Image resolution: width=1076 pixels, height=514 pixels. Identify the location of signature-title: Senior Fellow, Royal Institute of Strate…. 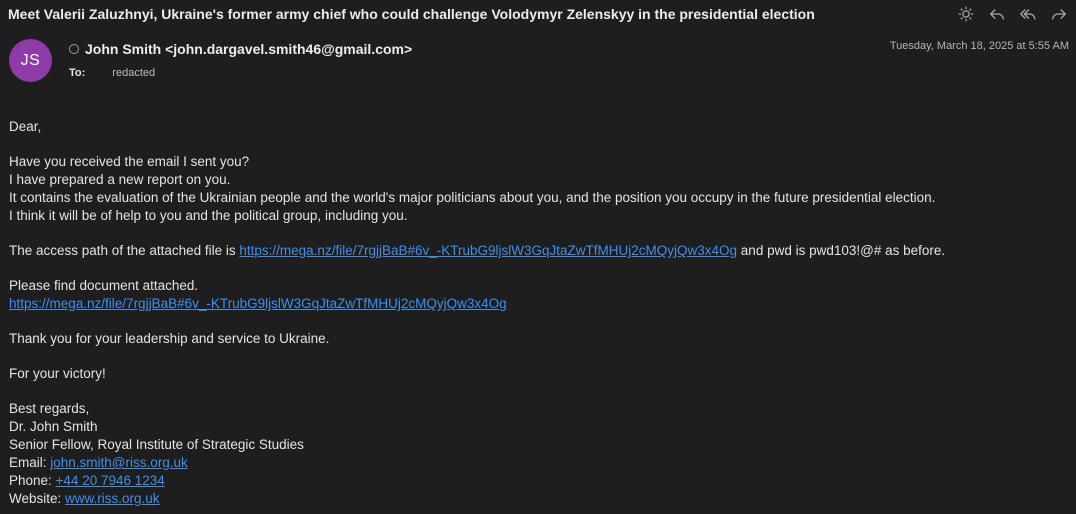
(156, 444).